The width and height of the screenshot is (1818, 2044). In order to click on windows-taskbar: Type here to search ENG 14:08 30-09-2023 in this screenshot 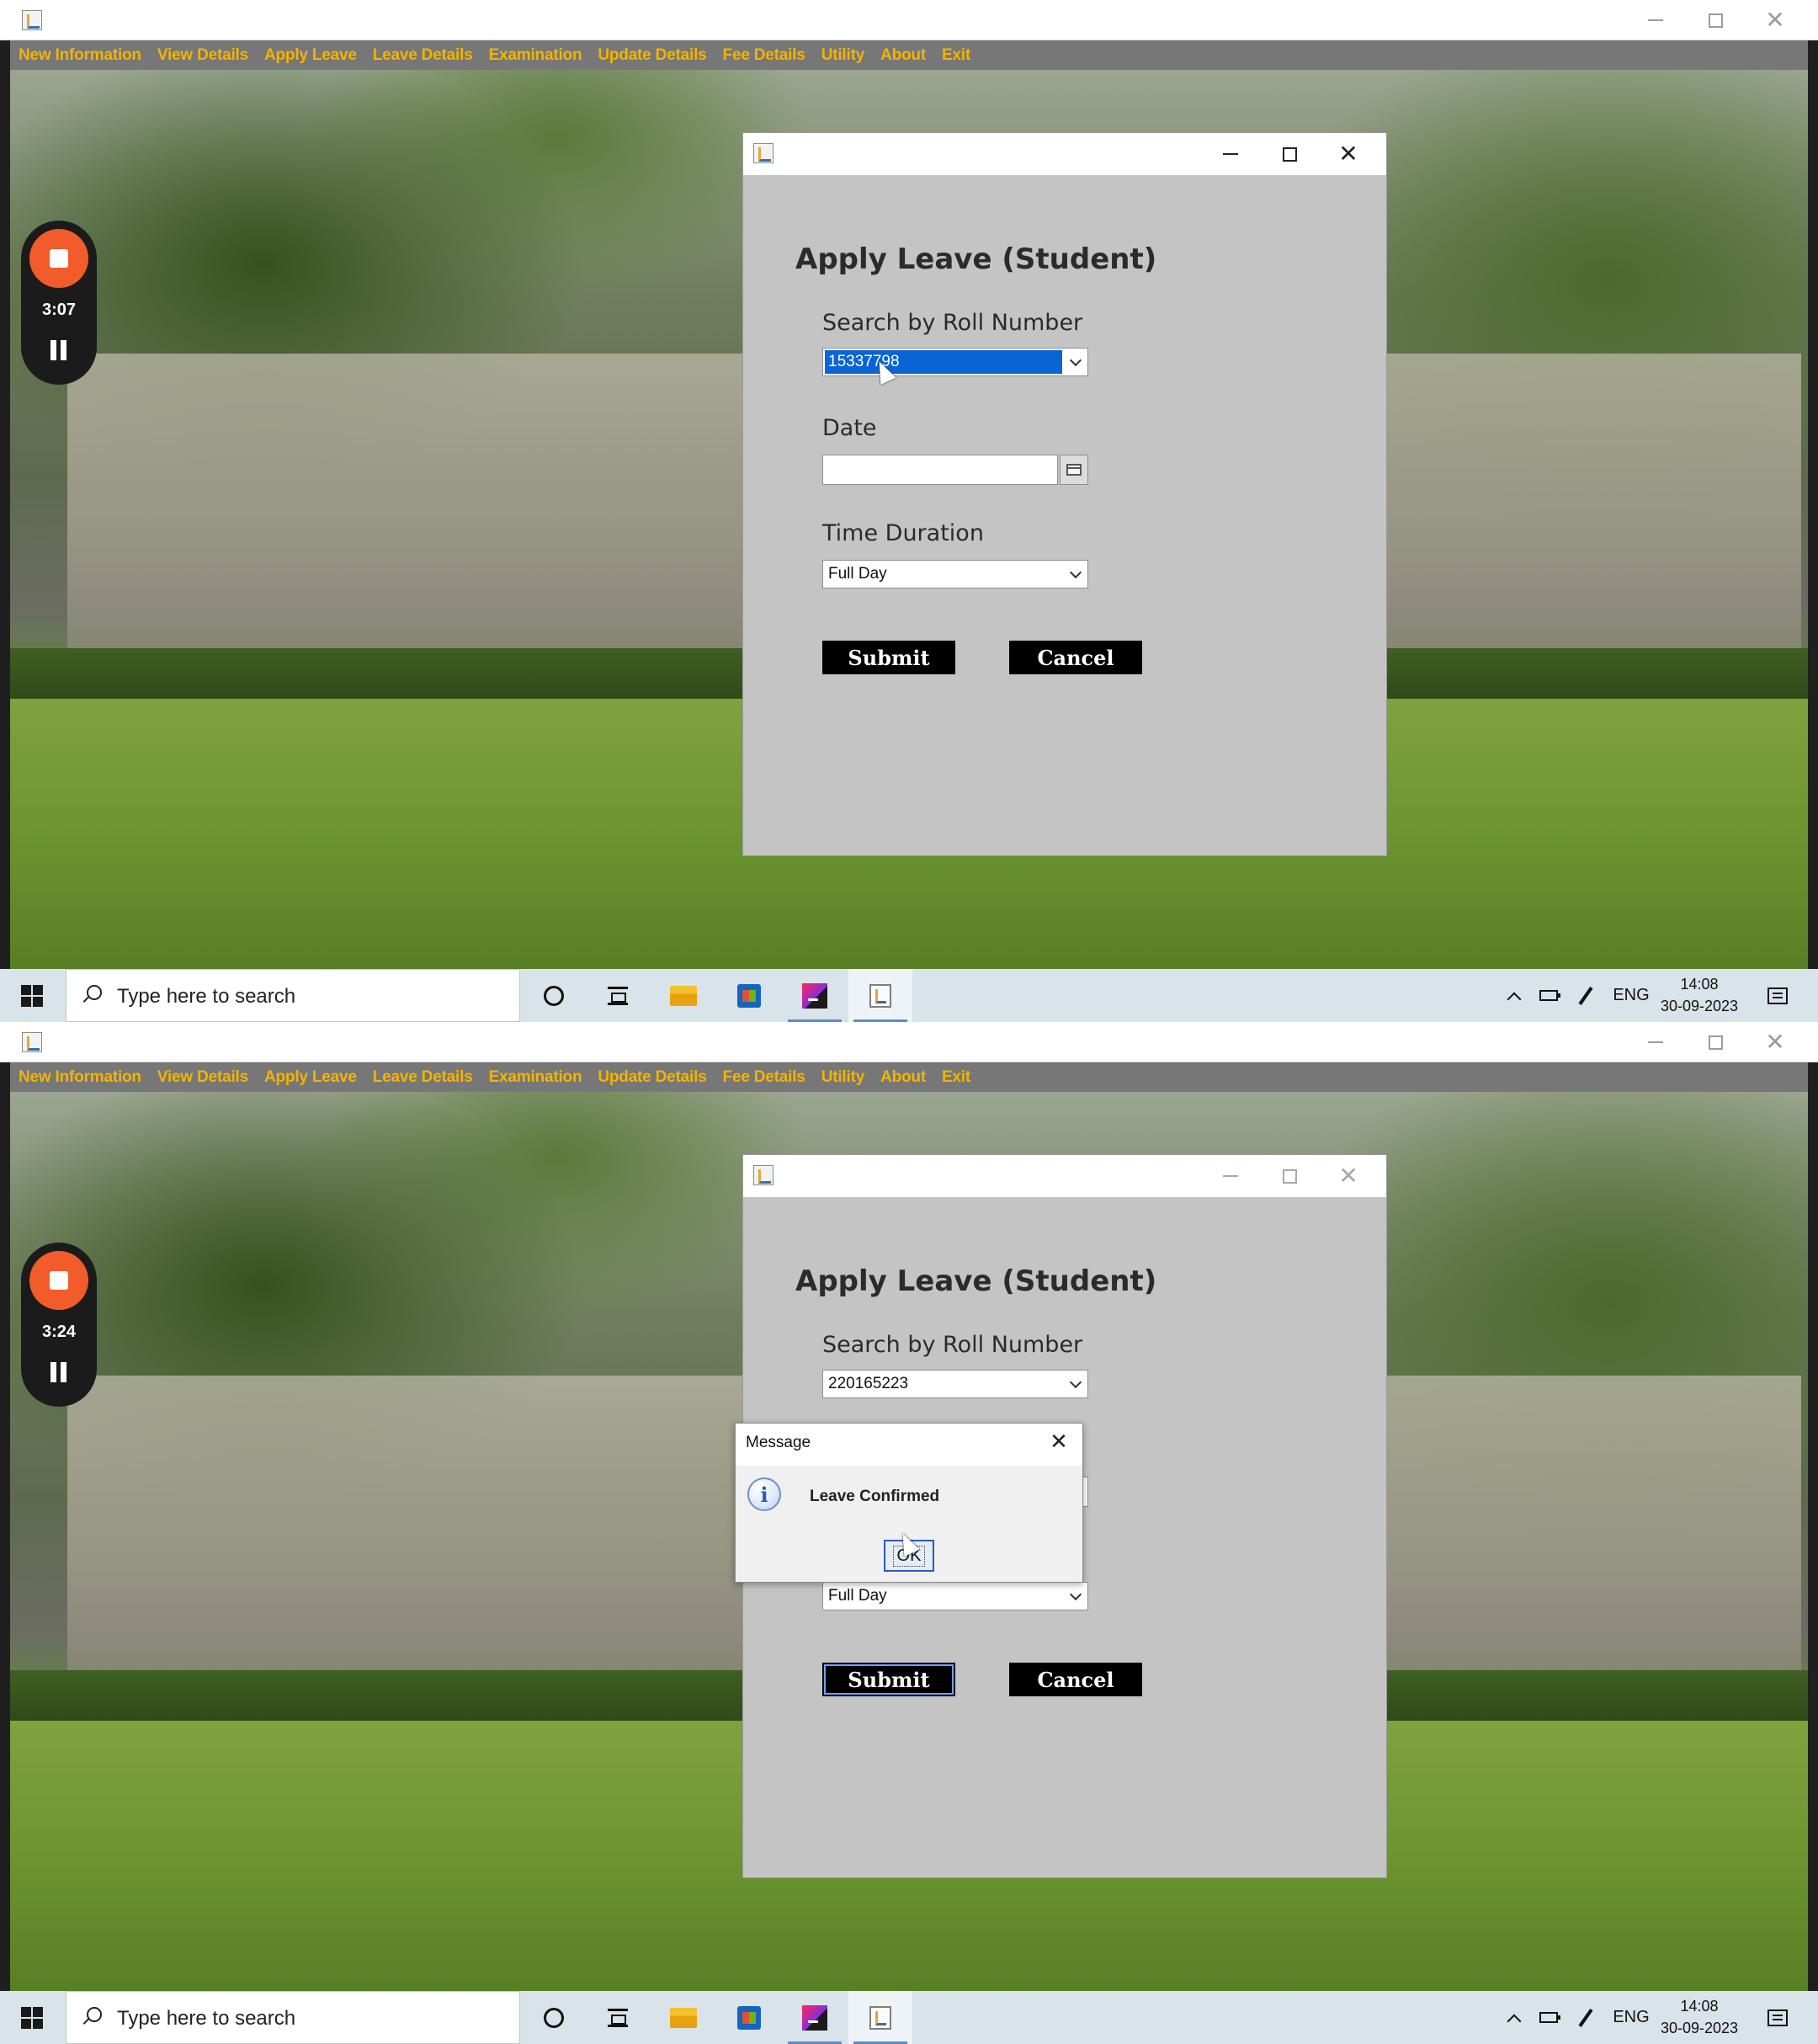, I will do `click(909, 2018)`.